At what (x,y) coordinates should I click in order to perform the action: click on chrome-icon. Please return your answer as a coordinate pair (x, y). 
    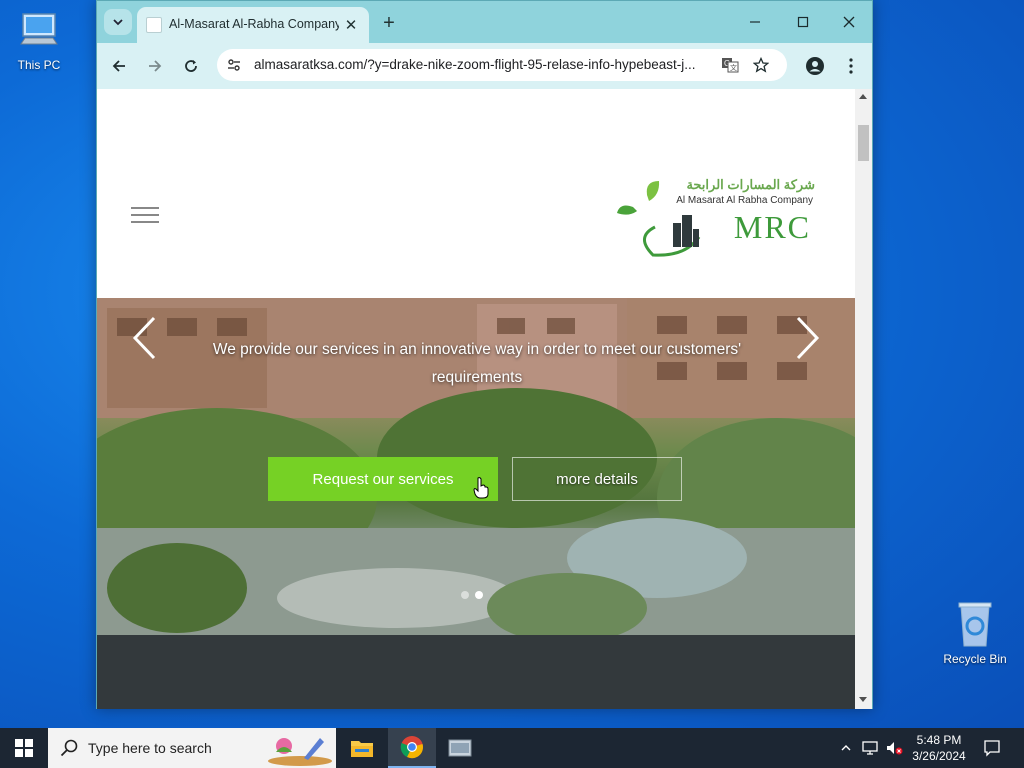
    Looking at the image, I should click on (411, 747).